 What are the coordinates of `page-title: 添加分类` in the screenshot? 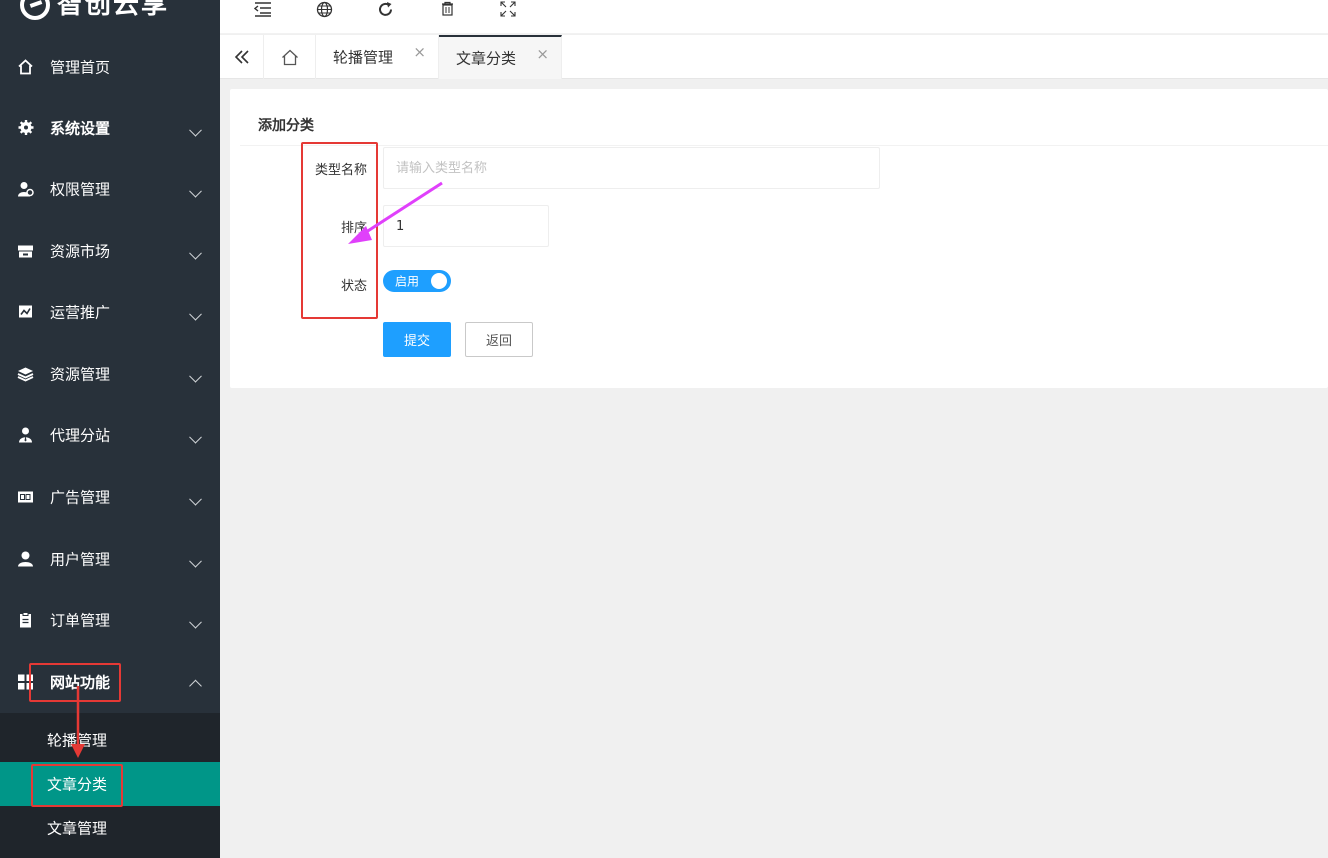 It's located at (286, 126).